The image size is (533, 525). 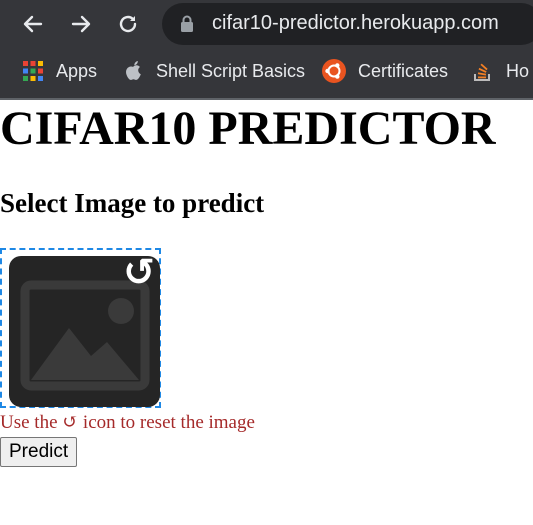 I want to click on image-upload-dropzone: ↺, so click(x=80, y=328).